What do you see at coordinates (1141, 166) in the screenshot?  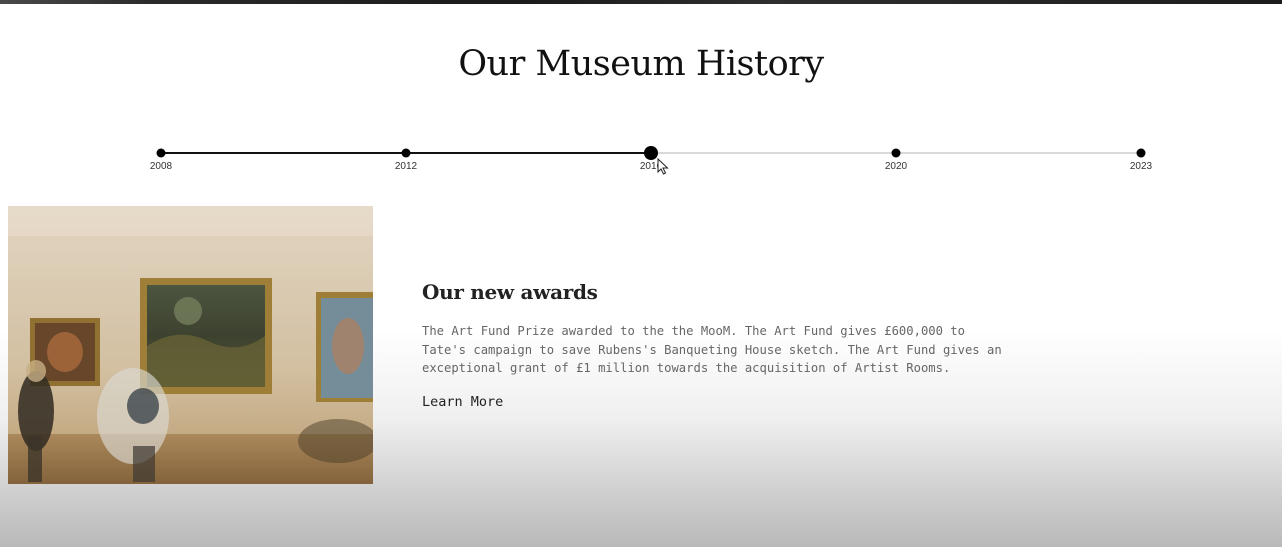 I see `timeline-year-label: 2023` at bounding box center [1141, 166].